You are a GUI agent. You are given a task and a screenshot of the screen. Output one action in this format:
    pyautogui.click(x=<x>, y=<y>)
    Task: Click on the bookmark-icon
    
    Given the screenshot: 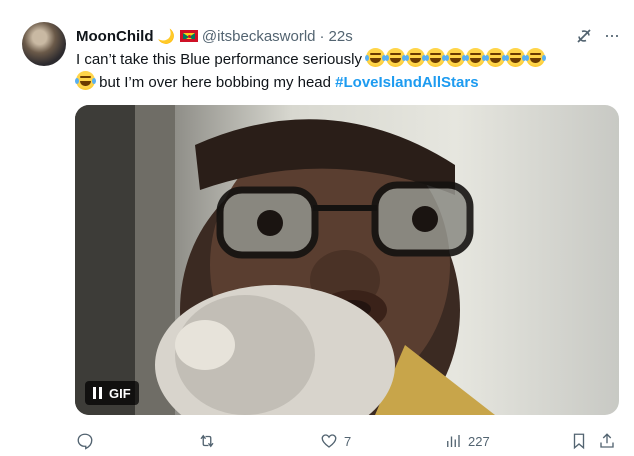 What is the action you would take?
    pyautogui.click(x=579, y=441)
    